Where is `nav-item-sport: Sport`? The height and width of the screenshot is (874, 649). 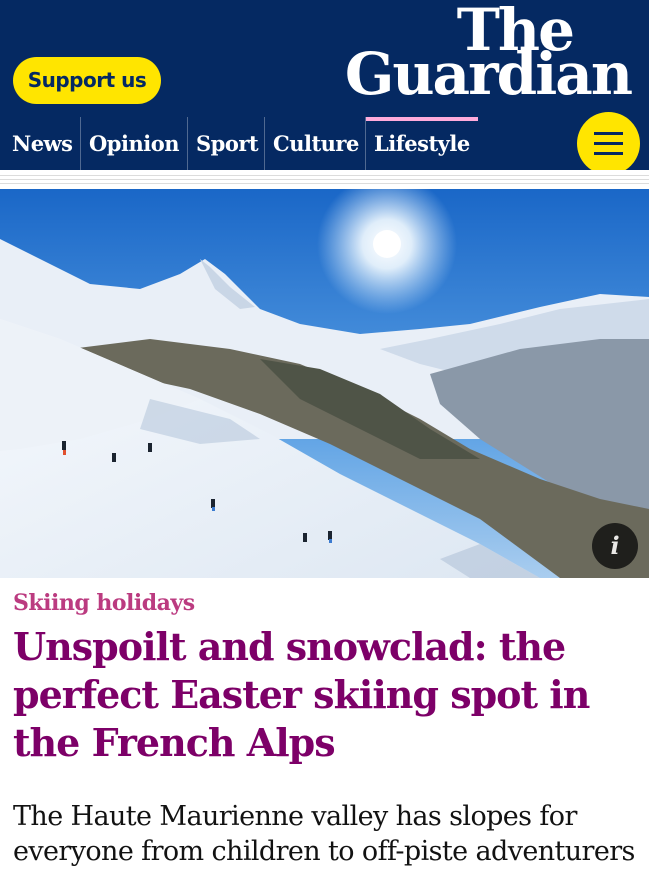
nav-item-sport: Sport is located at coordinates (226, 143).